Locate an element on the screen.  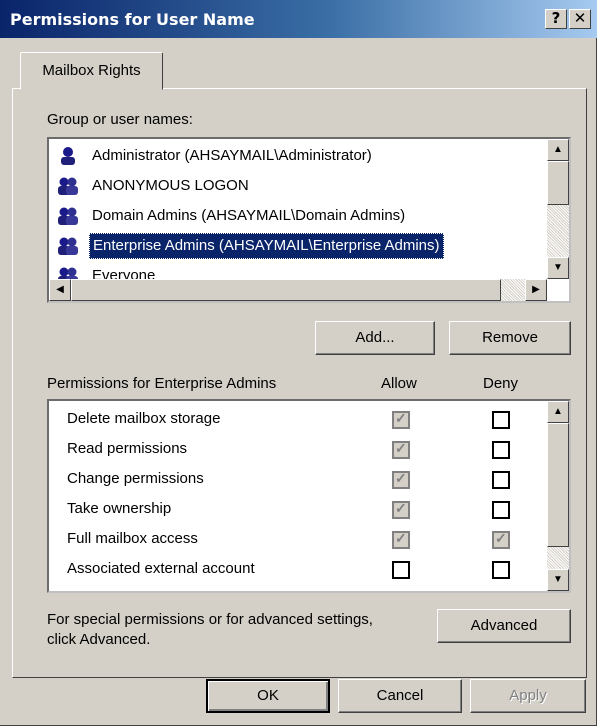
deny-header: Deny is located at coordinates (501, 383).